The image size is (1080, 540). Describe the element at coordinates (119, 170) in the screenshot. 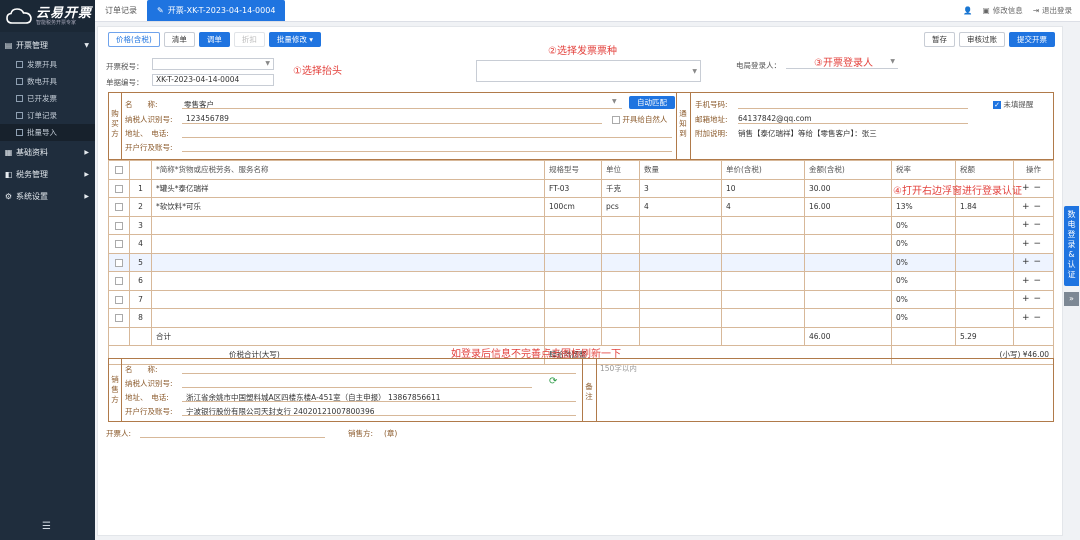

I see `select-all-cell` at that location.